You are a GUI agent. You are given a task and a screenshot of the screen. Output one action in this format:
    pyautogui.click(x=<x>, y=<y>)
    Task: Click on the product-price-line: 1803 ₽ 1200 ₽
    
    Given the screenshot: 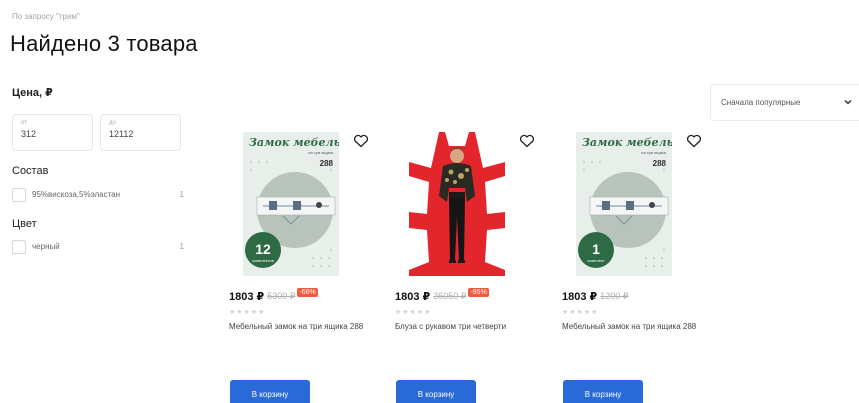 What is the action you would take?
    pyautogui.click(x=595, y=296)
    